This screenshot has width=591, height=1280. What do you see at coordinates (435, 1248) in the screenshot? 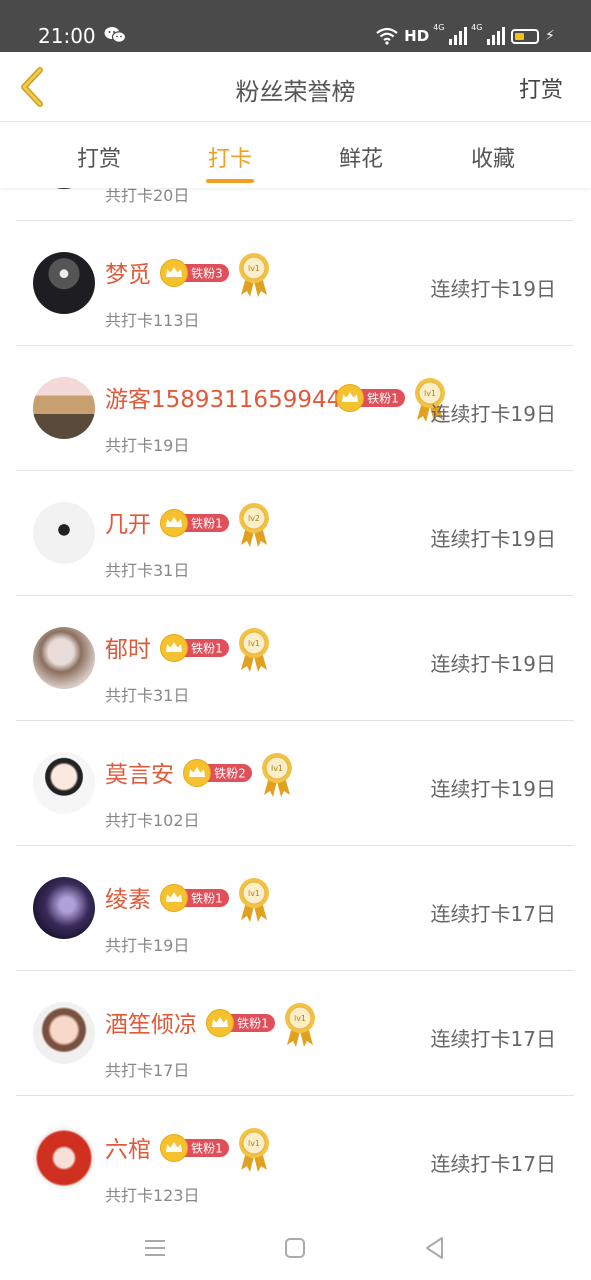
I see `back-triangle-icon` at bounding box center [435, 1248].